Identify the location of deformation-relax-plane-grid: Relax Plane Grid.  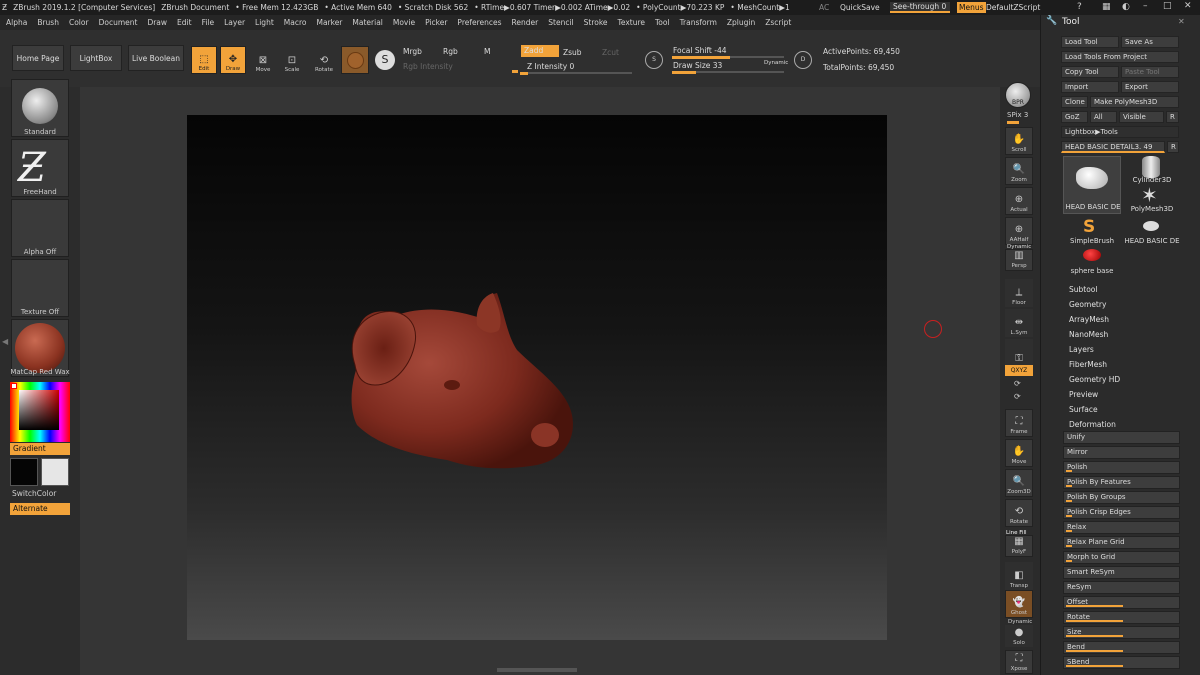
(1121, 542).